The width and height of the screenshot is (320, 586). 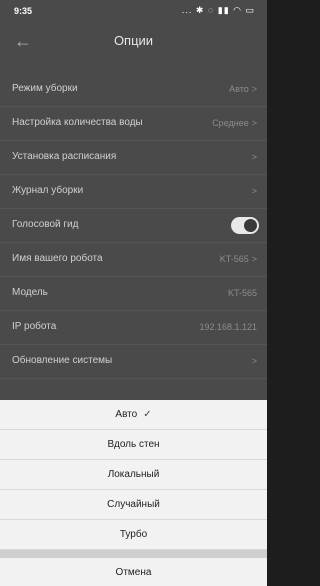 I want to click on option-label: Турбо, so click(x=133, y=534).